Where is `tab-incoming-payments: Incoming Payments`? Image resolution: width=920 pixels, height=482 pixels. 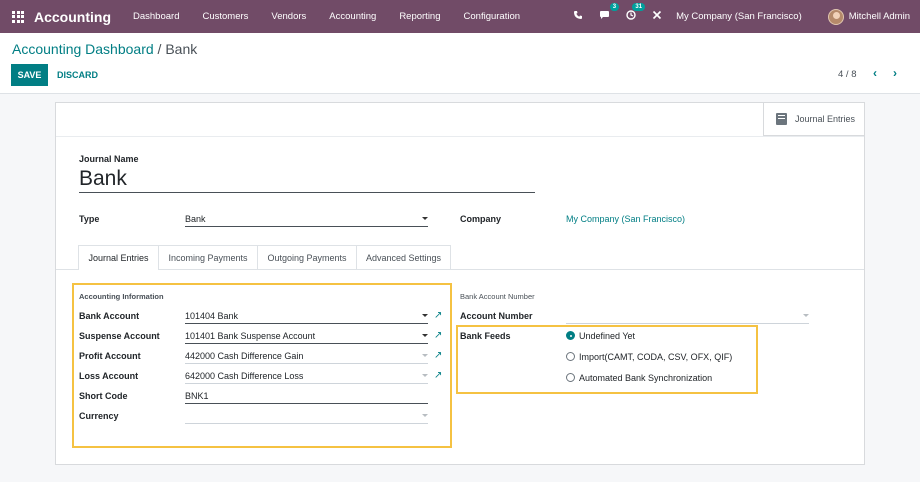 tab-incoming-payments: Incoming Payments is located at coordinates (208, 257).